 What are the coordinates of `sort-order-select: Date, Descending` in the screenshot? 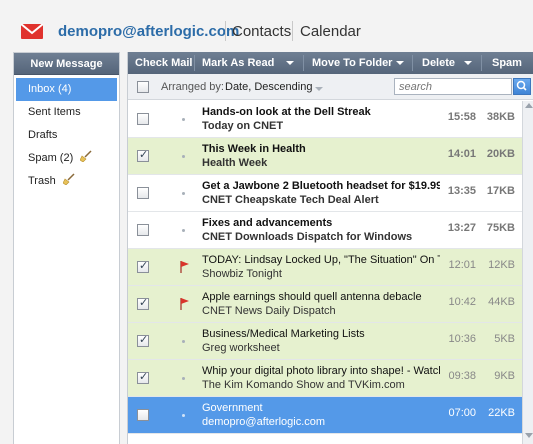 It's located at (268, 87).